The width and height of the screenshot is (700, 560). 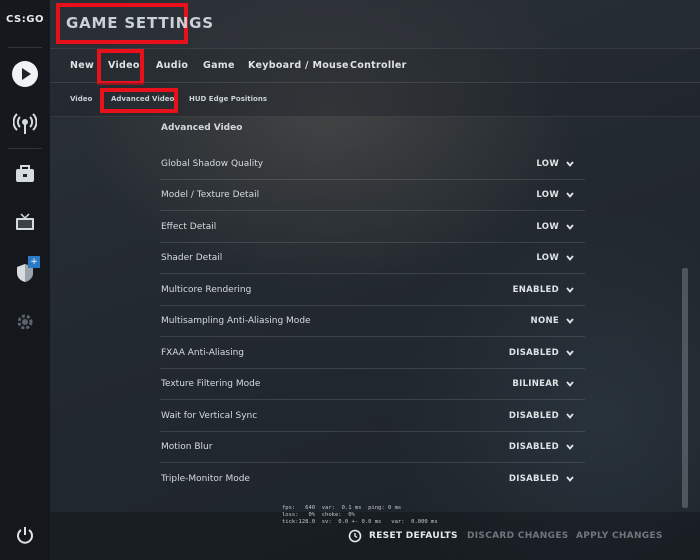 I want to click on setting-value: BILINEAR, so click(x=535, y=384).